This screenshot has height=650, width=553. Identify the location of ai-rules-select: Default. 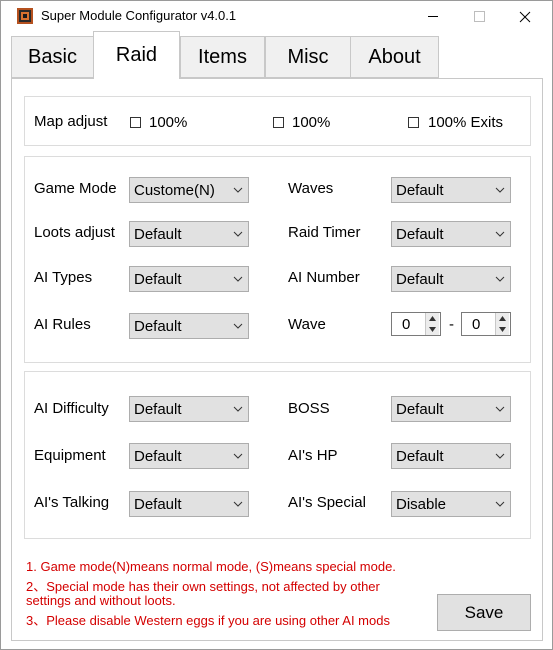
(189, 326).